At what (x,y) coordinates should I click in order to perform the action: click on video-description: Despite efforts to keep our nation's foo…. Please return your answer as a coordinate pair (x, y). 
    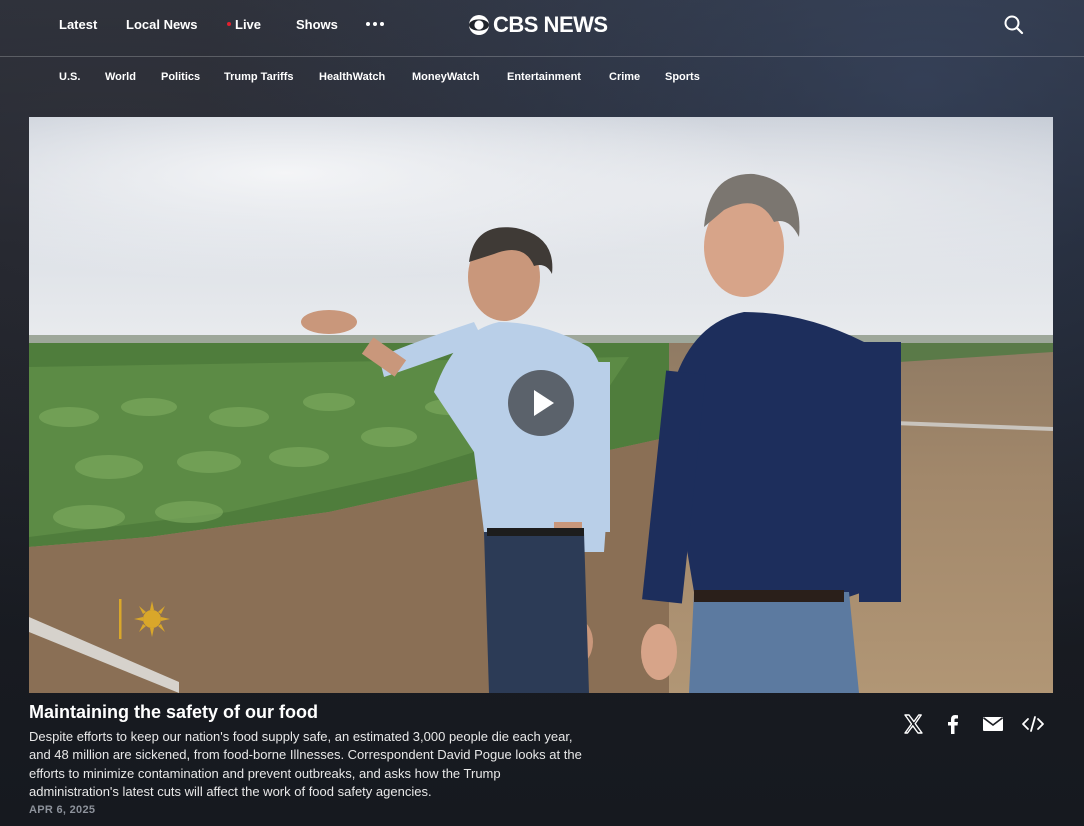
    Looking at the image, I should click on (305, 764).